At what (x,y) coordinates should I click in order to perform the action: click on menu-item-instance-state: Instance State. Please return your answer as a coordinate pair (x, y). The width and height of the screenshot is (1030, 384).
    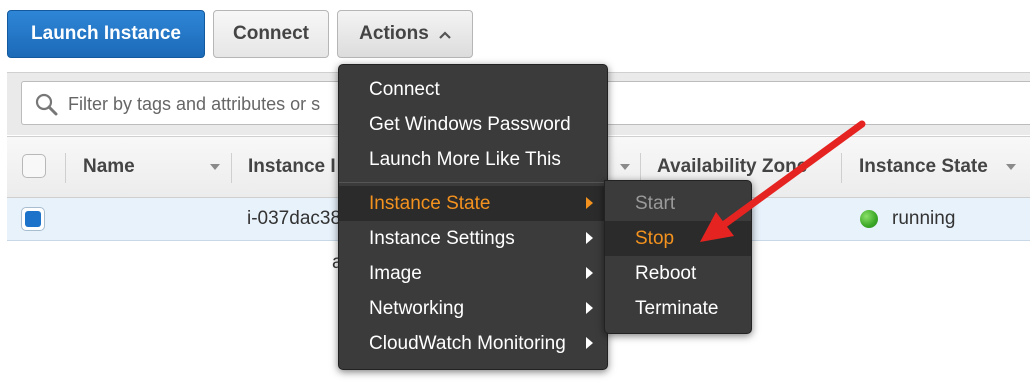
    Looking at the image, I should click on (473, 203).